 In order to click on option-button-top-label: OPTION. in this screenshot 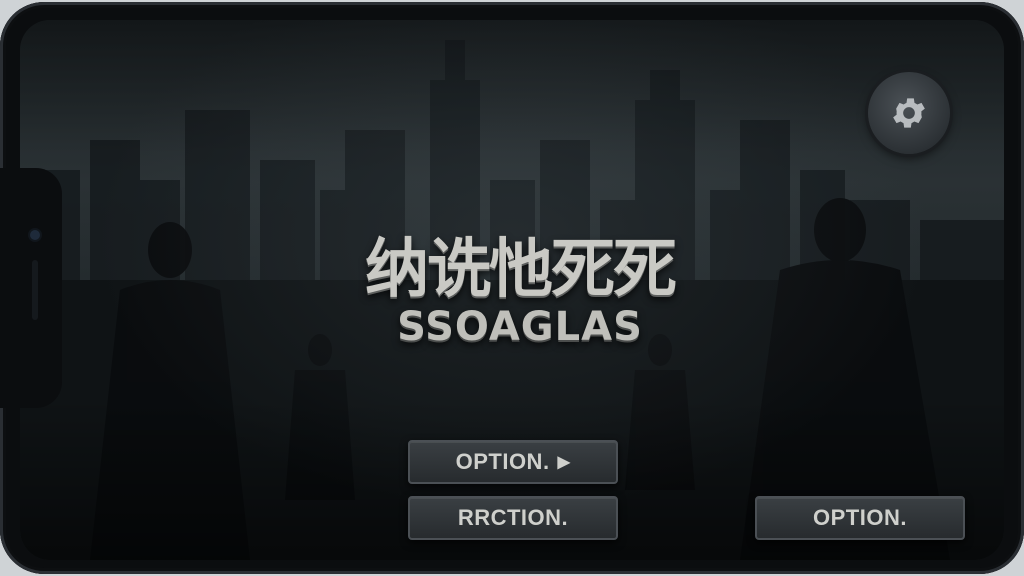, I will do `click(502, 461)`.